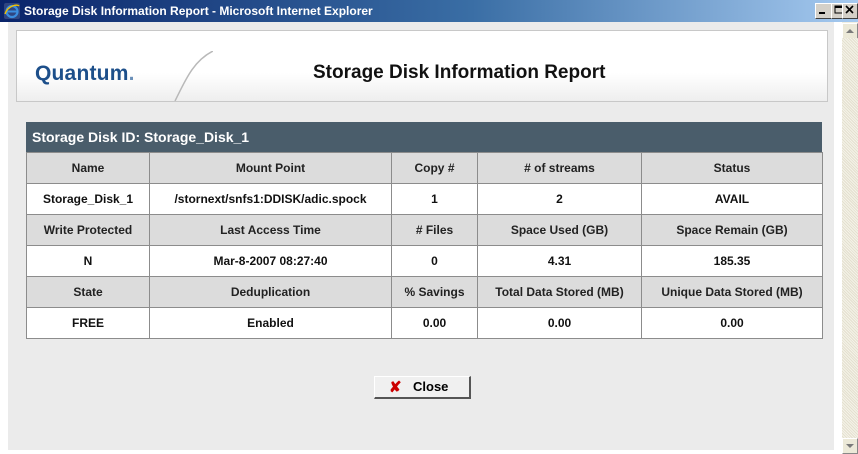  I want to click on table-header-cell: Status, so click(732, 168).